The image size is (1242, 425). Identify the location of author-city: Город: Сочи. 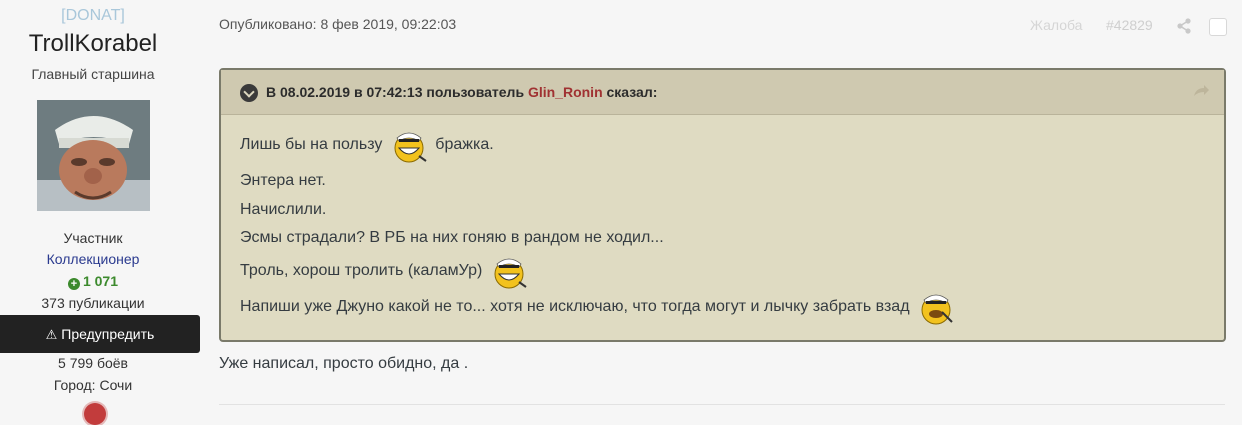
(93, 385).